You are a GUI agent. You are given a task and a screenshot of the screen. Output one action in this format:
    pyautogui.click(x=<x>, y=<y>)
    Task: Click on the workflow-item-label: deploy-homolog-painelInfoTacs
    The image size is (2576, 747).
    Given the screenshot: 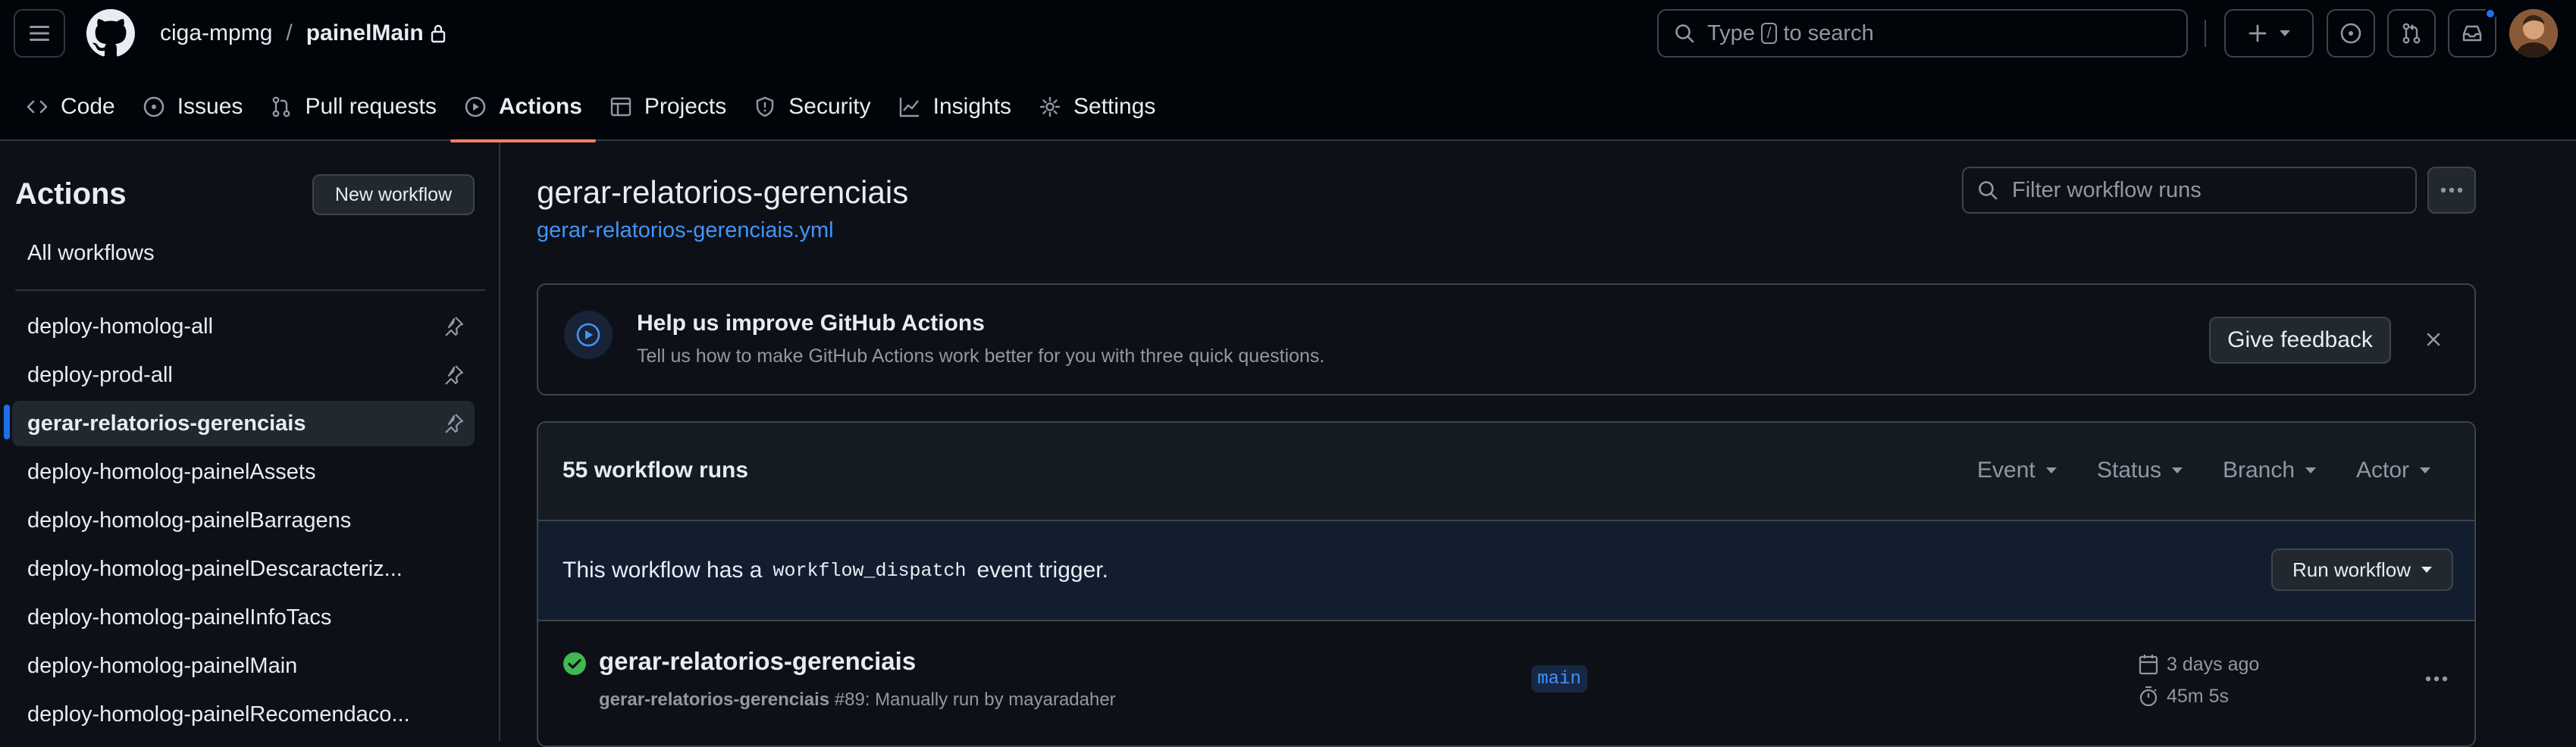 What is the action you would take?
    pyautogui.click(x=179, y=617)
    